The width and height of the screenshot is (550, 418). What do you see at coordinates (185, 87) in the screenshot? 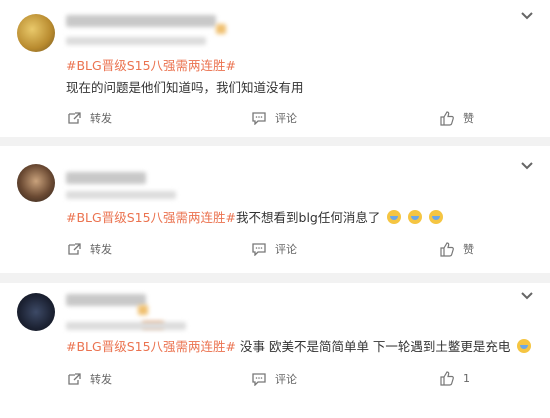
I see `comment-text: 现在的问题是他们知道吗，我们知道没有用` at bounding box center [185, 87].